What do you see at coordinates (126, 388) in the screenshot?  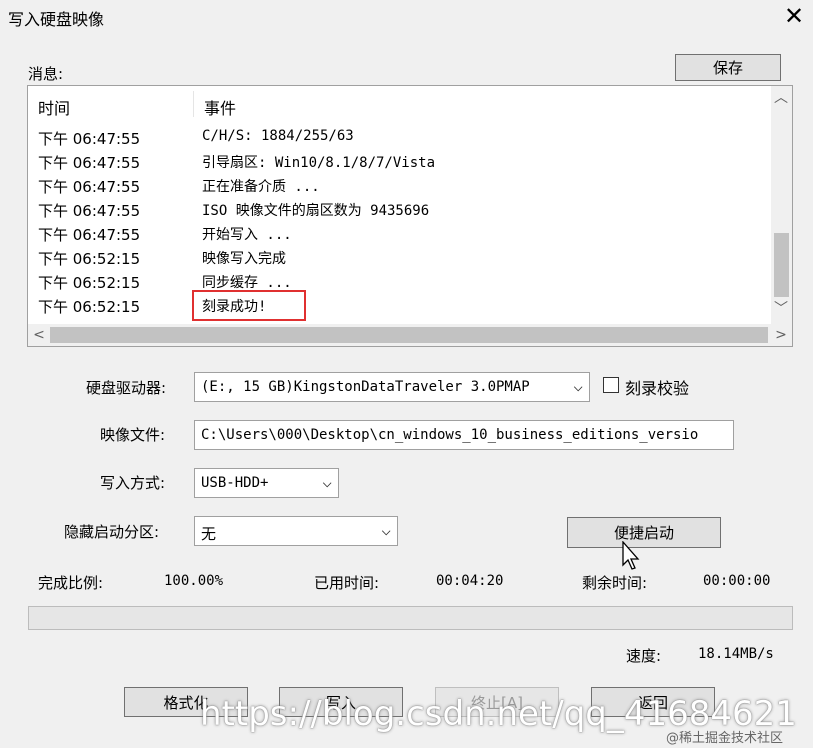 I see `drive-label: 硬盘驱动器:` at bounding box center [126, 388].